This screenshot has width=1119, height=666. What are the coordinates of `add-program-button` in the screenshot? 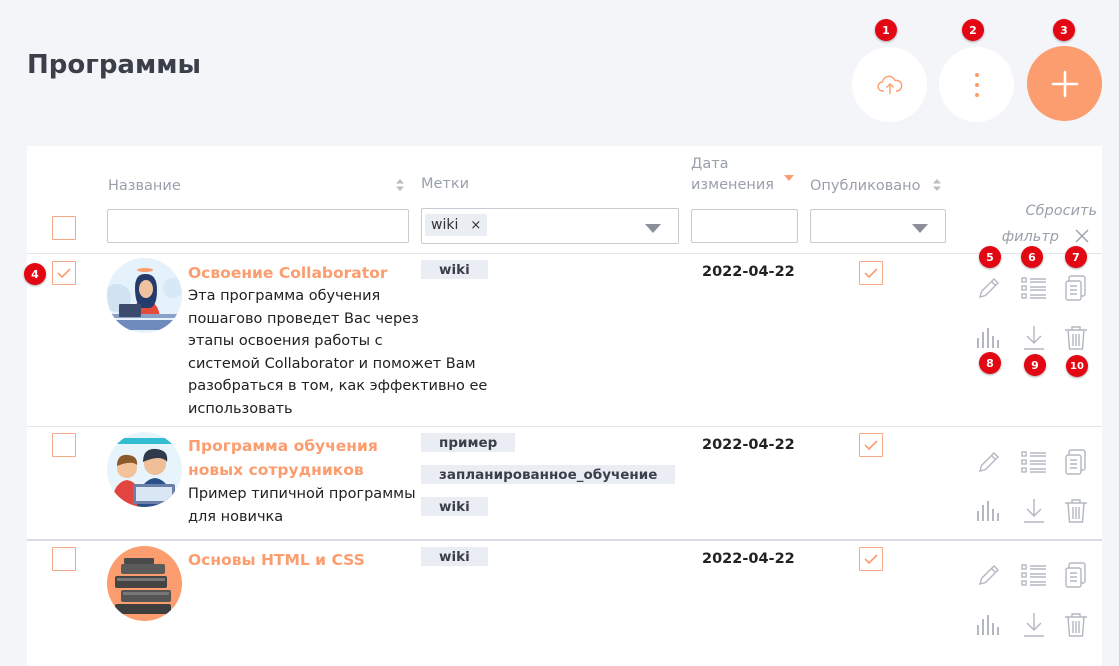 It's located at (1064, 83).